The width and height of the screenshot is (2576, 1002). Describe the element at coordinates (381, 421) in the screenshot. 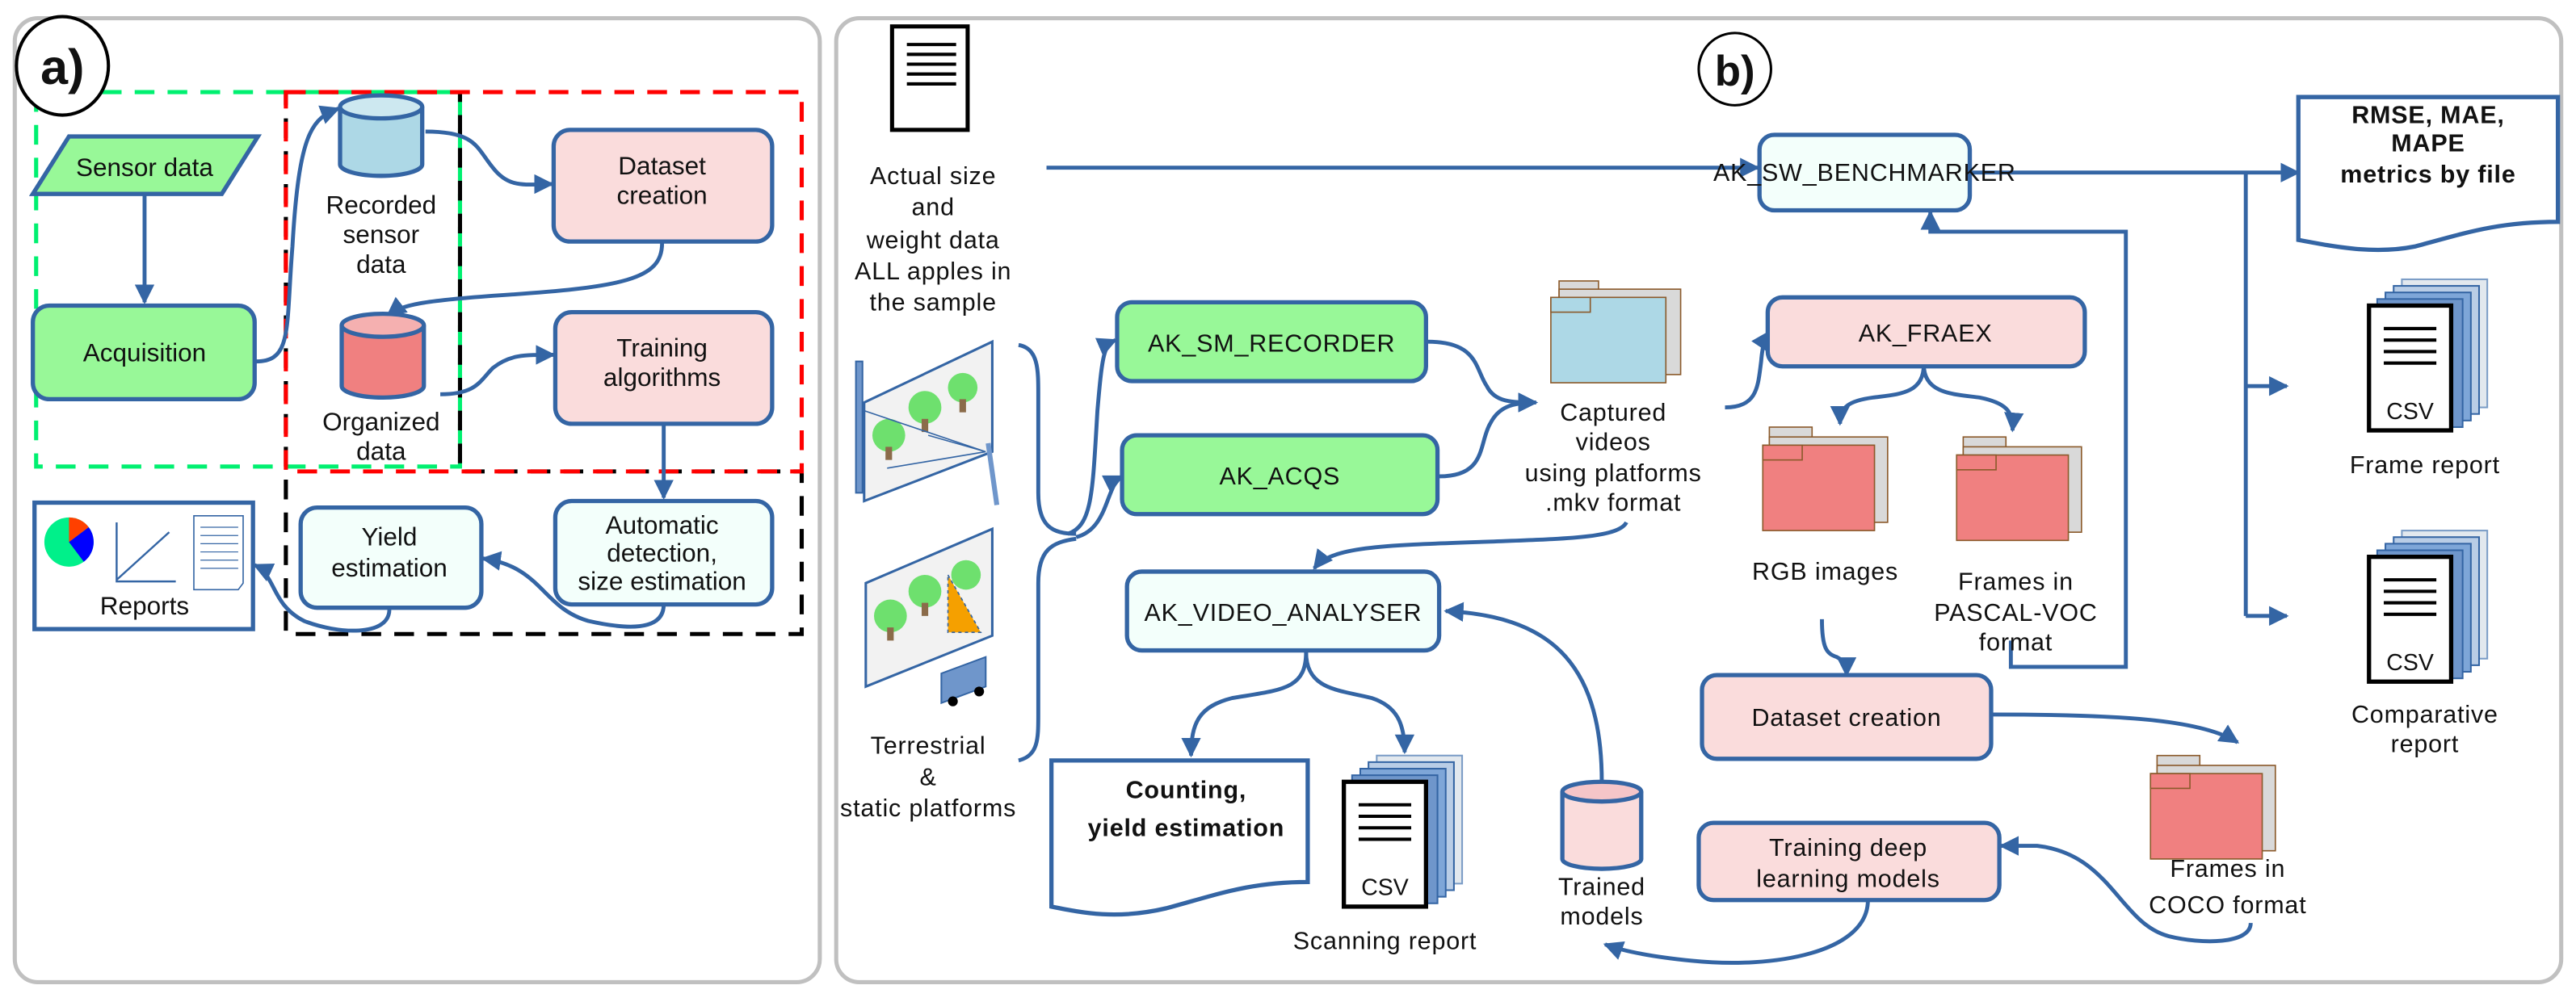

I see `svg-text: Organized` at that location.